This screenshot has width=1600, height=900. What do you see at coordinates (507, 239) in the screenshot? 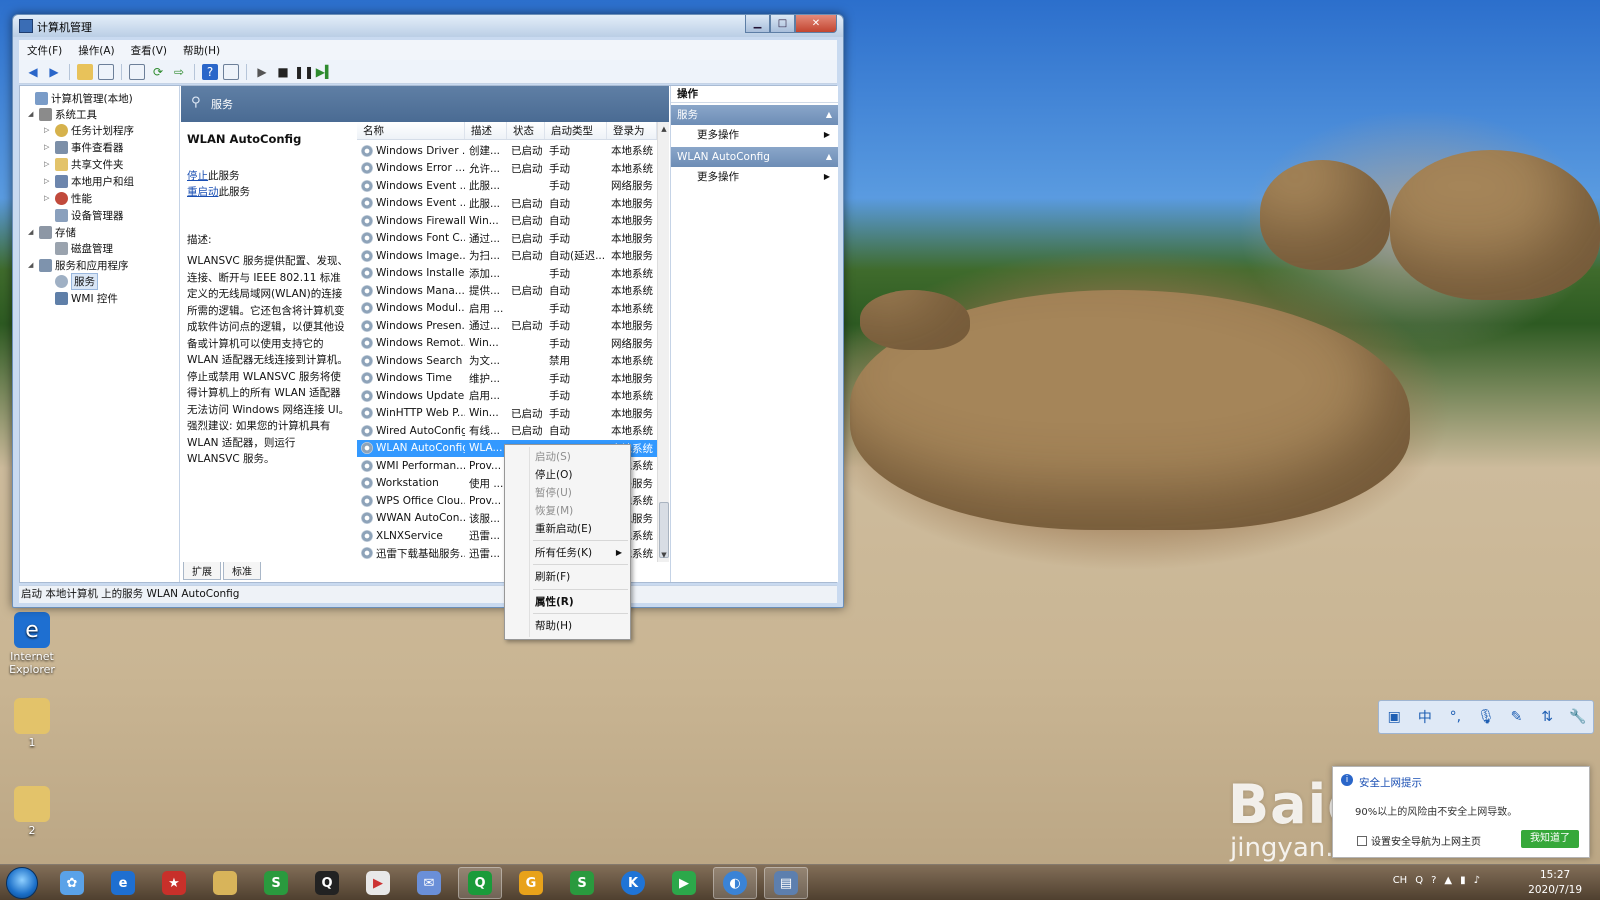
I see `service-row: Windows Font C... 通过... 已启动 手动 本地服务` at bounding box center [507, 239].